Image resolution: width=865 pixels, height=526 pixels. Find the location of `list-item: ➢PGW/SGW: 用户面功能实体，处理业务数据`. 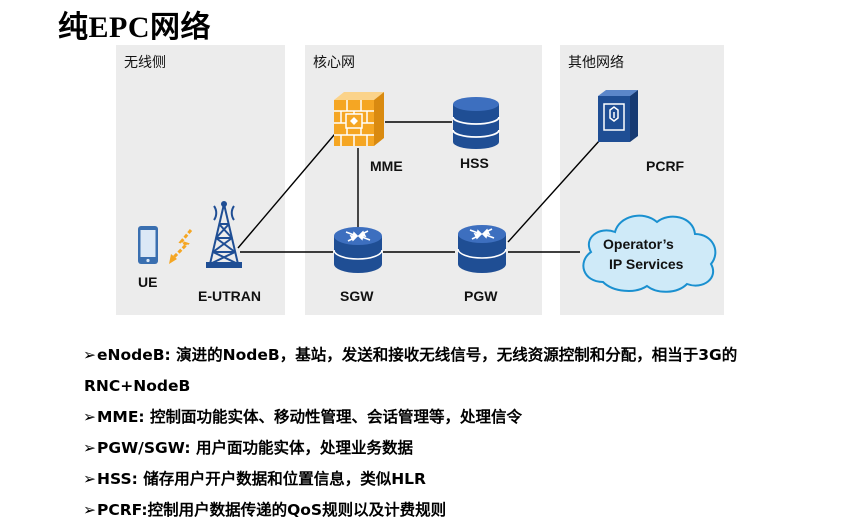

list-item: ➢PGW/SGW: 用户面功能实体，处理业务数据 is located at coordinates (468, 448).